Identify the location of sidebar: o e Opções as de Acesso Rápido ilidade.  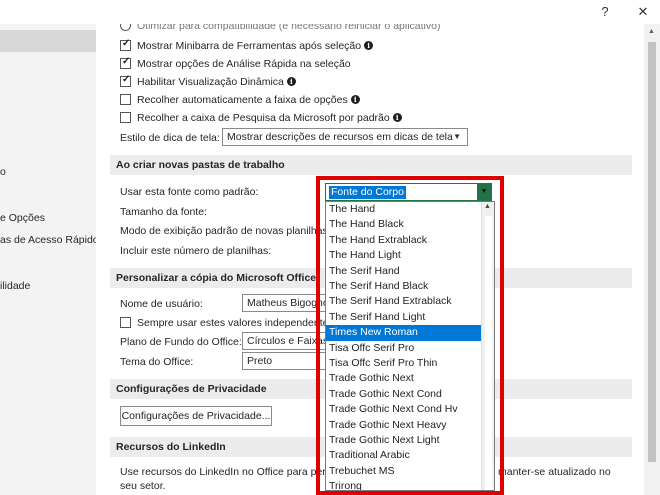
(48, 259).